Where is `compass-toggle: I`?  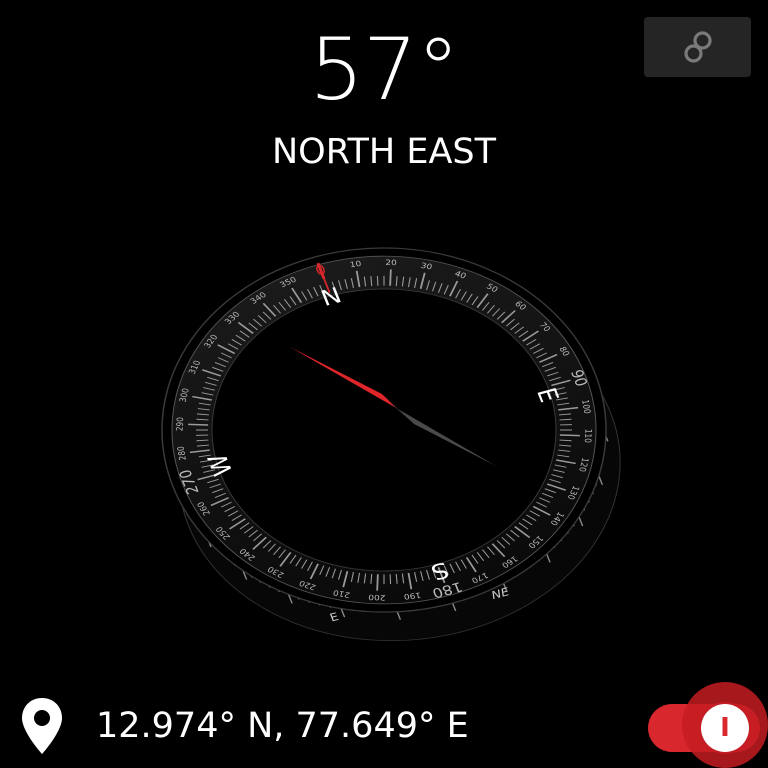 compass-toggle: I is located at coordinates (708, 725).